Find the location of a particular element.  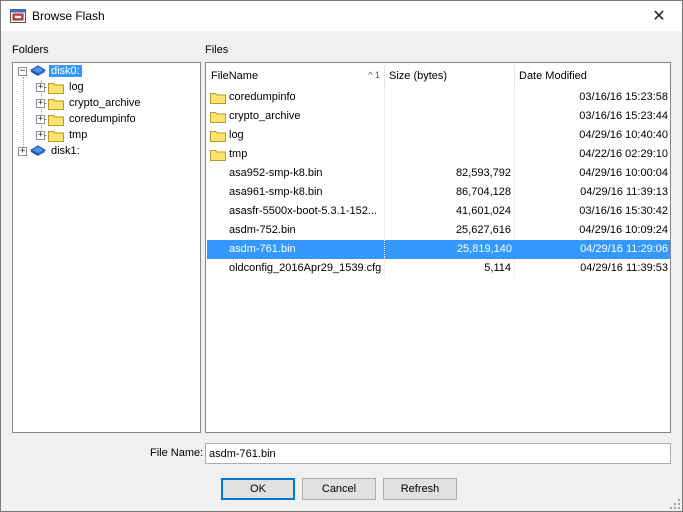

file-row: log 04/29/16 10:40:40 is located at coordinates (438, 135).